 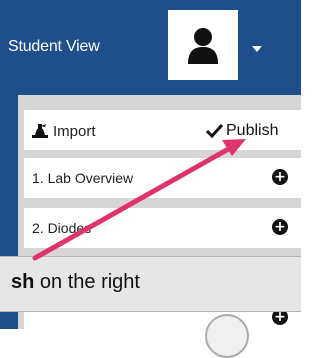 I want to click on import-button: Import, so click(x=64, y=131).